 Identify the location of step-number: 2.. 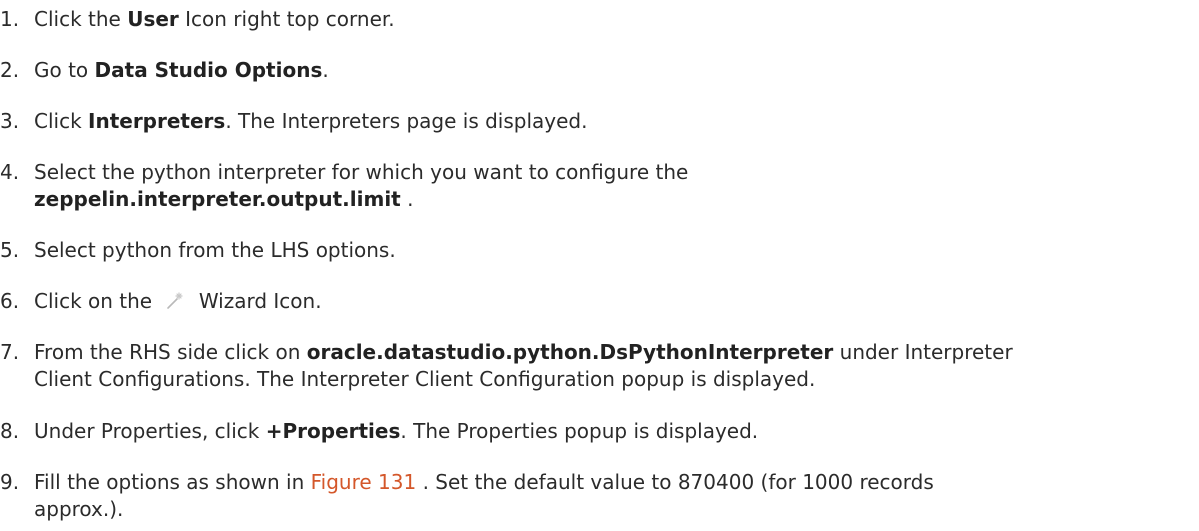
(10, 70).